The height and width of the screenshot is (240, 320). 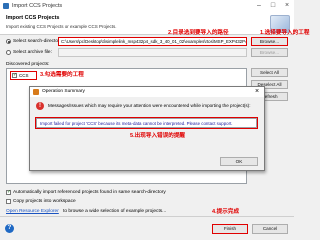 I want to click on project-name: CCS, so click(x=24, y=75).